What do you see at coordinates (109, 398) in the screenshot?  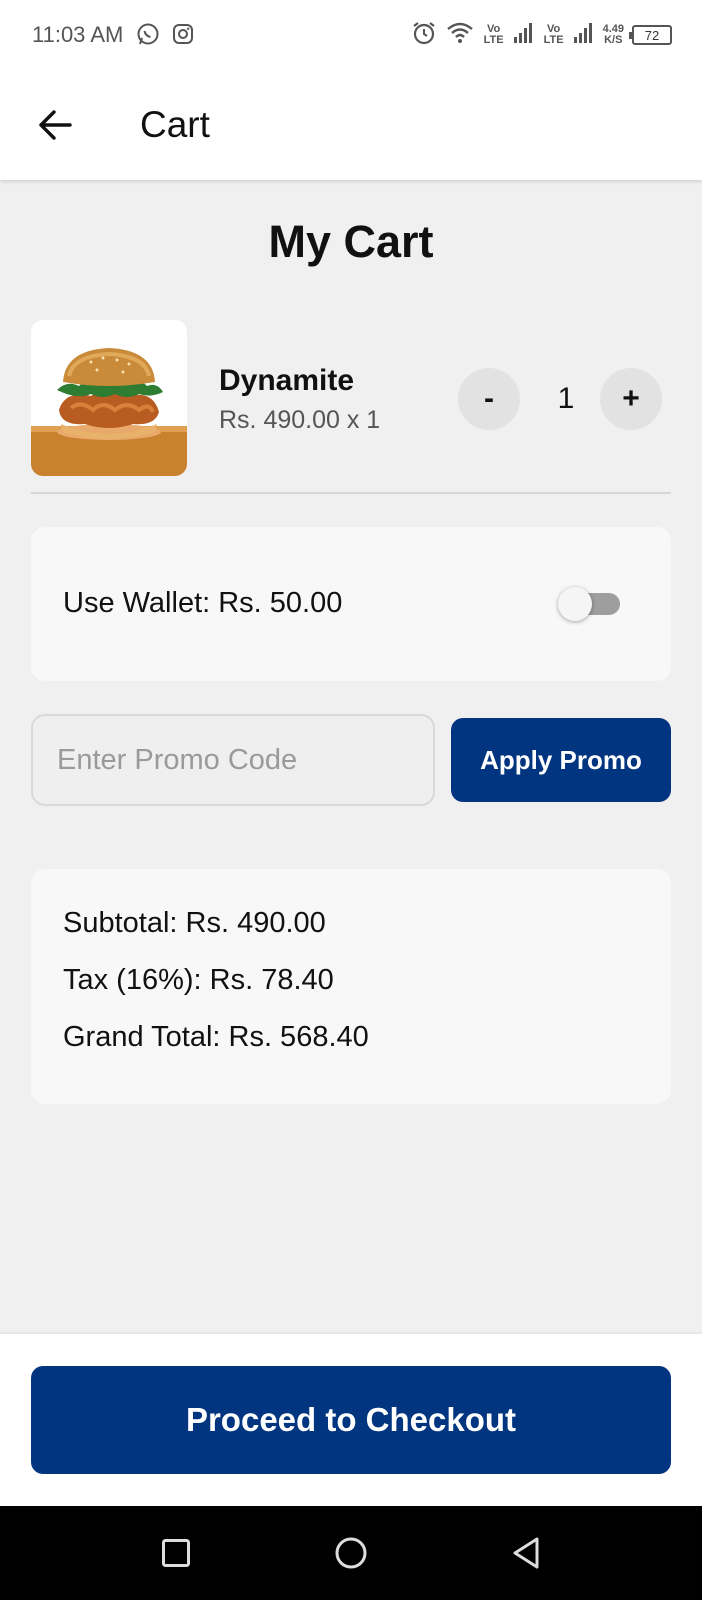 I see `burger-image` at bounding box center [109, 398].